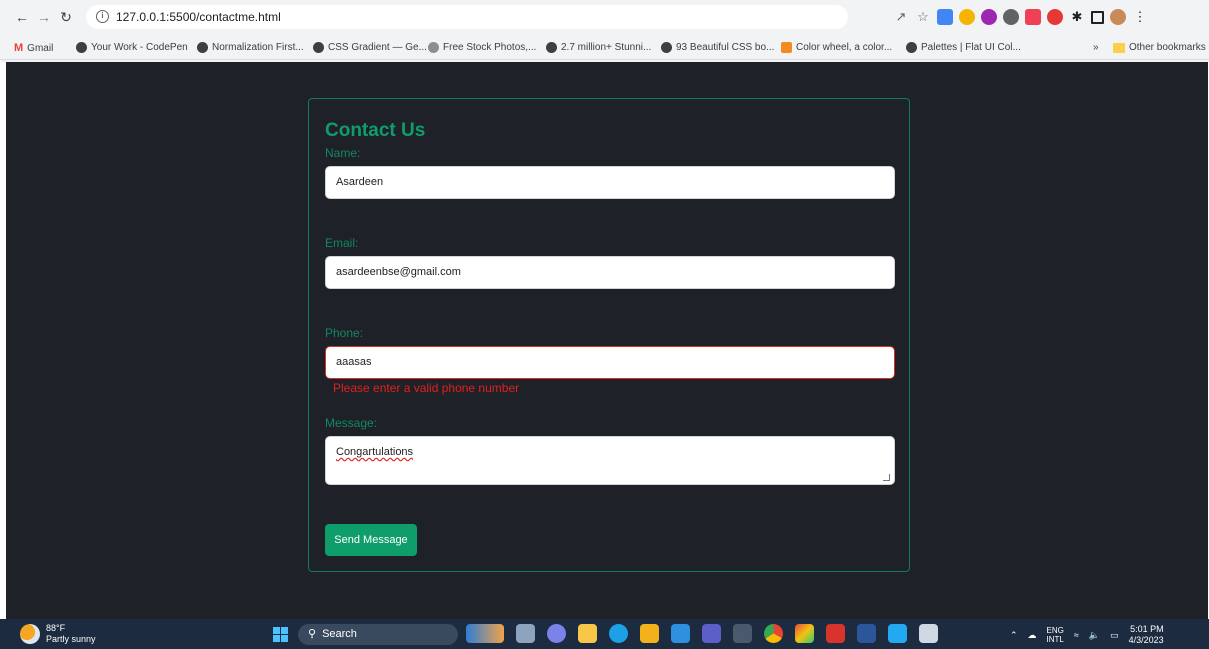  Describe the element at coordinates (1055, 17) in the screenshot. I see `opera-icon` at that location.